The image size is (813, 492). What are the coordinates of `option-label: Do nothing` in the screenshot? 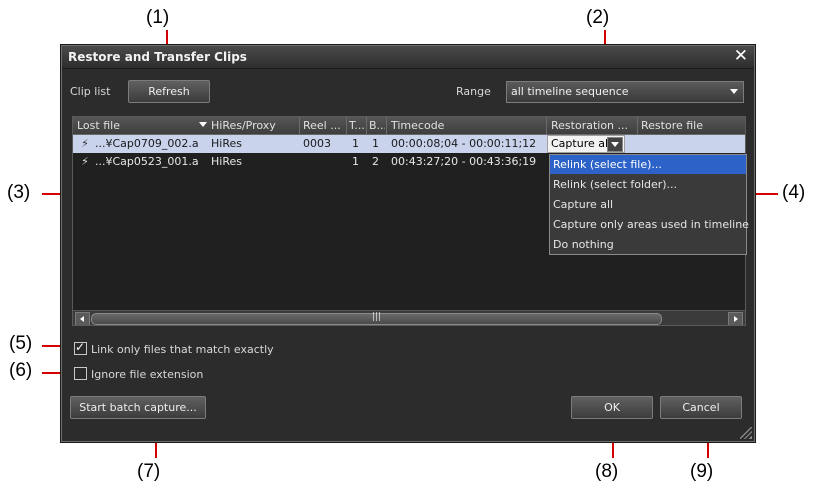 It's located at (583, 244).